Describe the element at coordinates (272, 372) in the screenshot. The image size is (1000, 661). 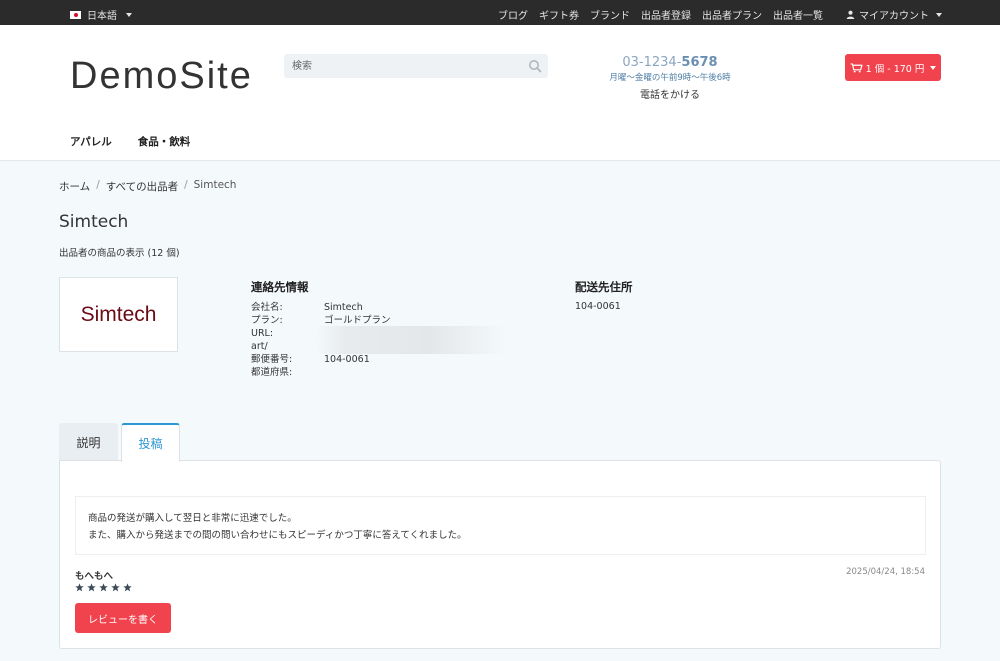
I see `contact-label: 都道府県:` at that location.